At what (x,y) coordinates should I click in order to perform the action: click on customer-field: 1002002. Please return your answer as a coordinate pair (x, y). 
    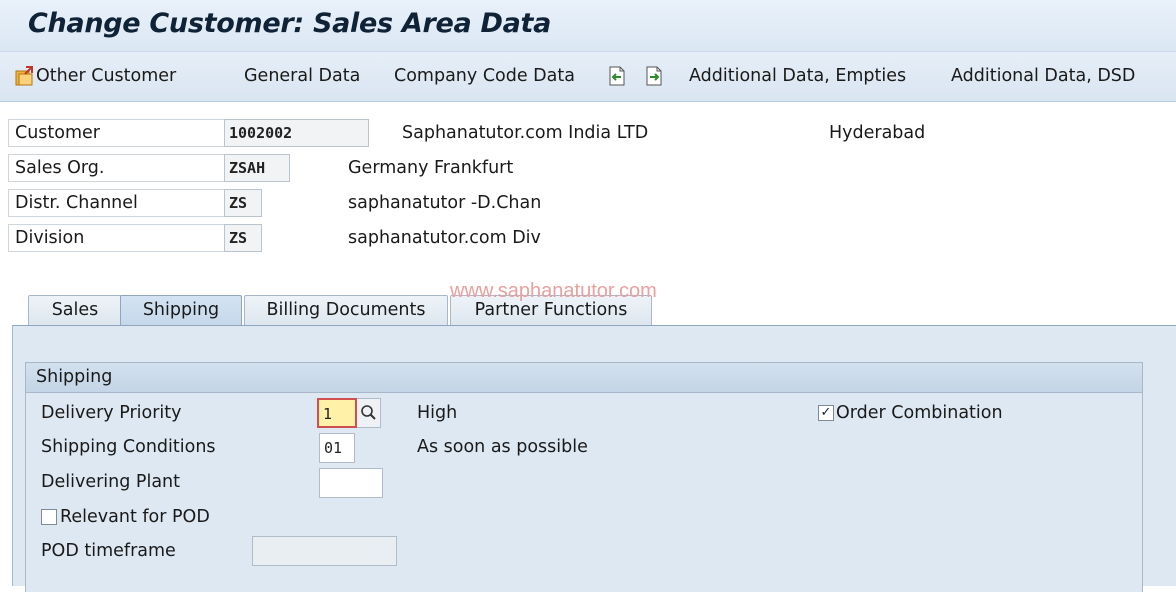
    Looking at the image, I should click on (296, 133).